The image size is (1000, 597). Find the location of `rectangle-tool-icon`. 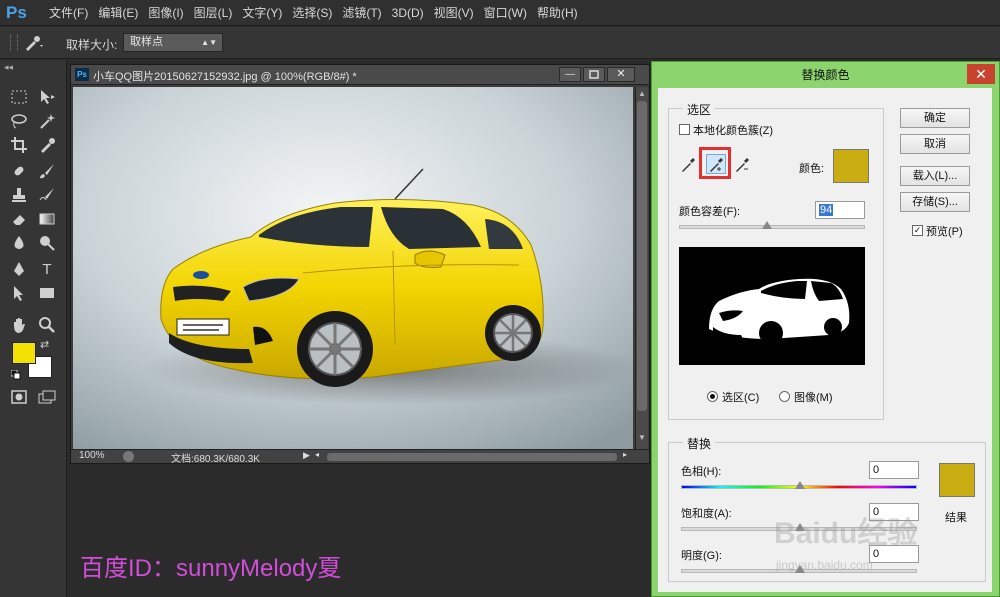

rectangle-tool-icon is located at coordinates (47, 293).